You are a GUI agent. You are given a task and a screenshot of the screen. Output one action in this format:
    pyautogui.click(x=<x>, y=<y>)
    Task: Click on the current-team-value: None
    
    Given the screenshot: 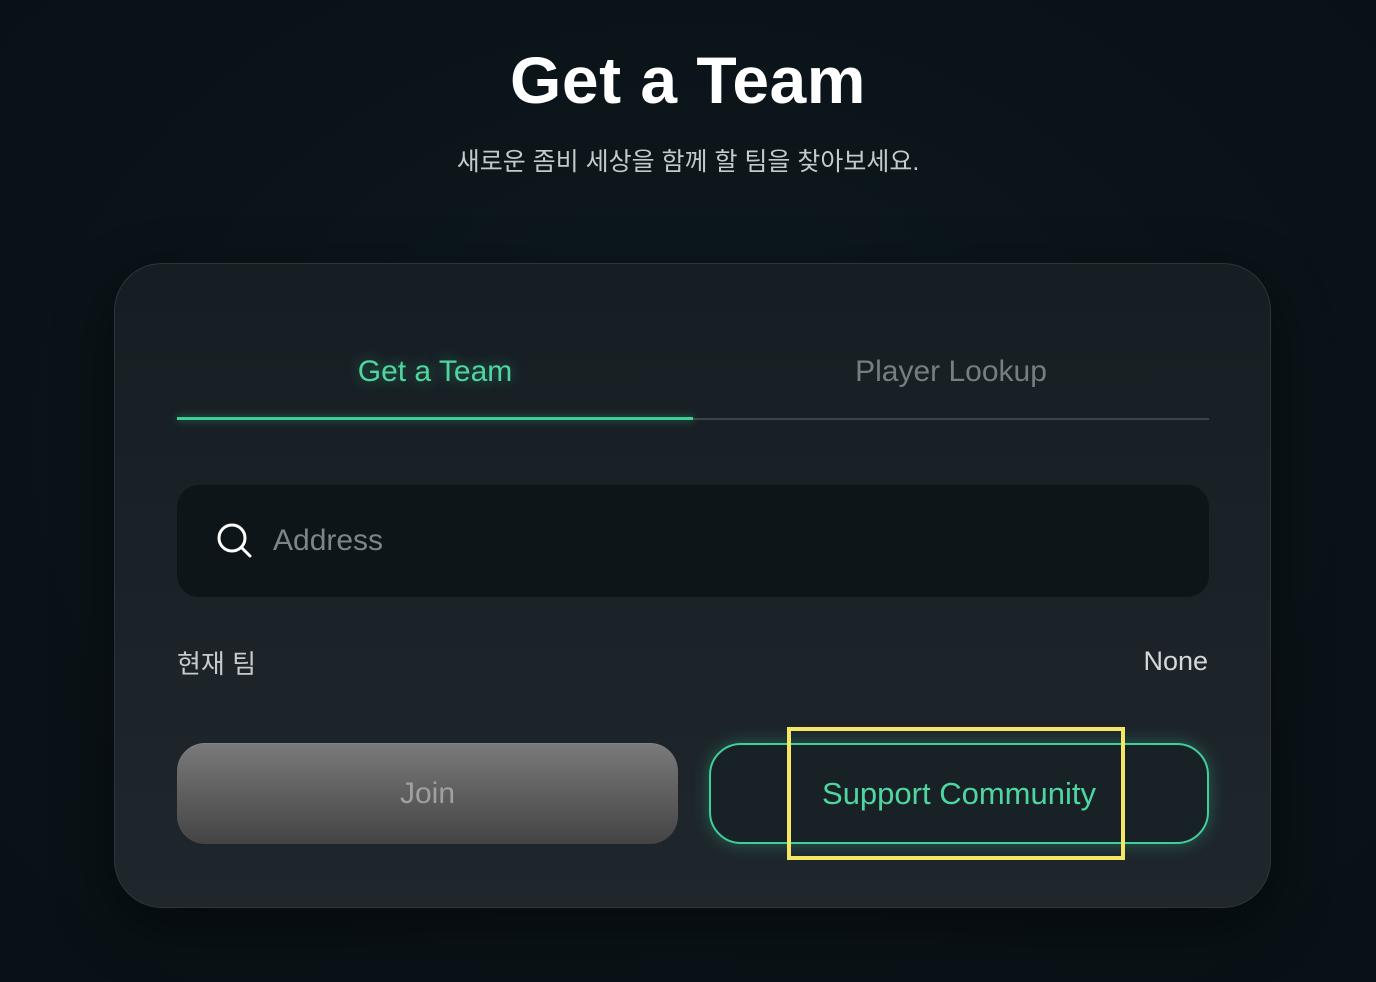 What is the action you would take?
    pyautogui.click(x=1175, y=661)
    